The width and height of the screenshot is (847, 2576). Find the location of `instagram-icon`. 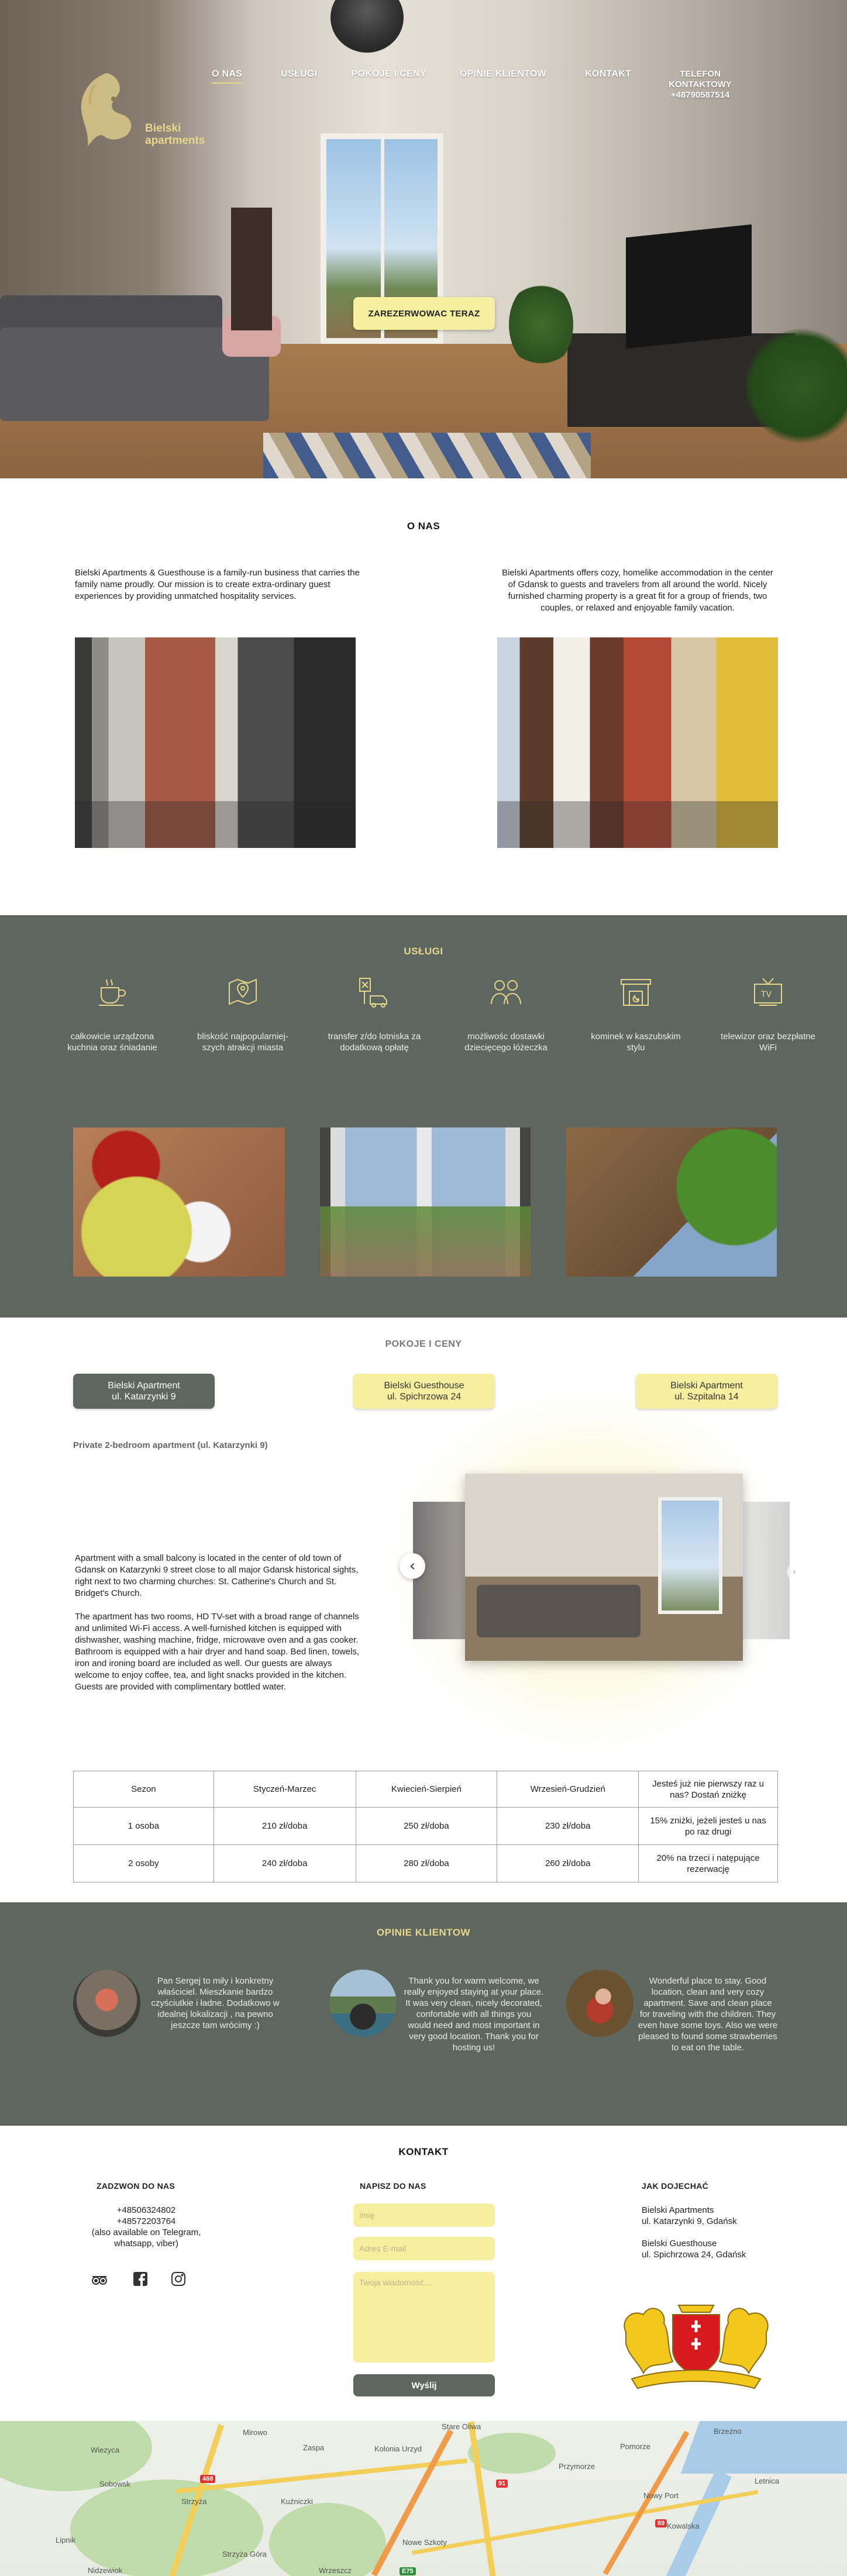

instagram-icon is located at coordinates (178, 2280).